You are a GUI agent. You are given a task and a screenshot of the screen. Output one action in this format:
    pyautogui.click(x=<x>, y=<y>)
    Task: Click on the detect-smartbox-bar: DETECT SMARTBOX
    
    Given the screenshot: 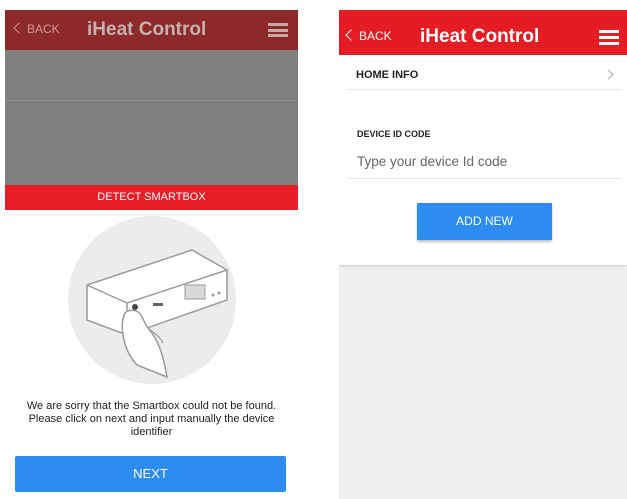 What is the action you would take?
    pyautogui.click(x=151, y=197)
    